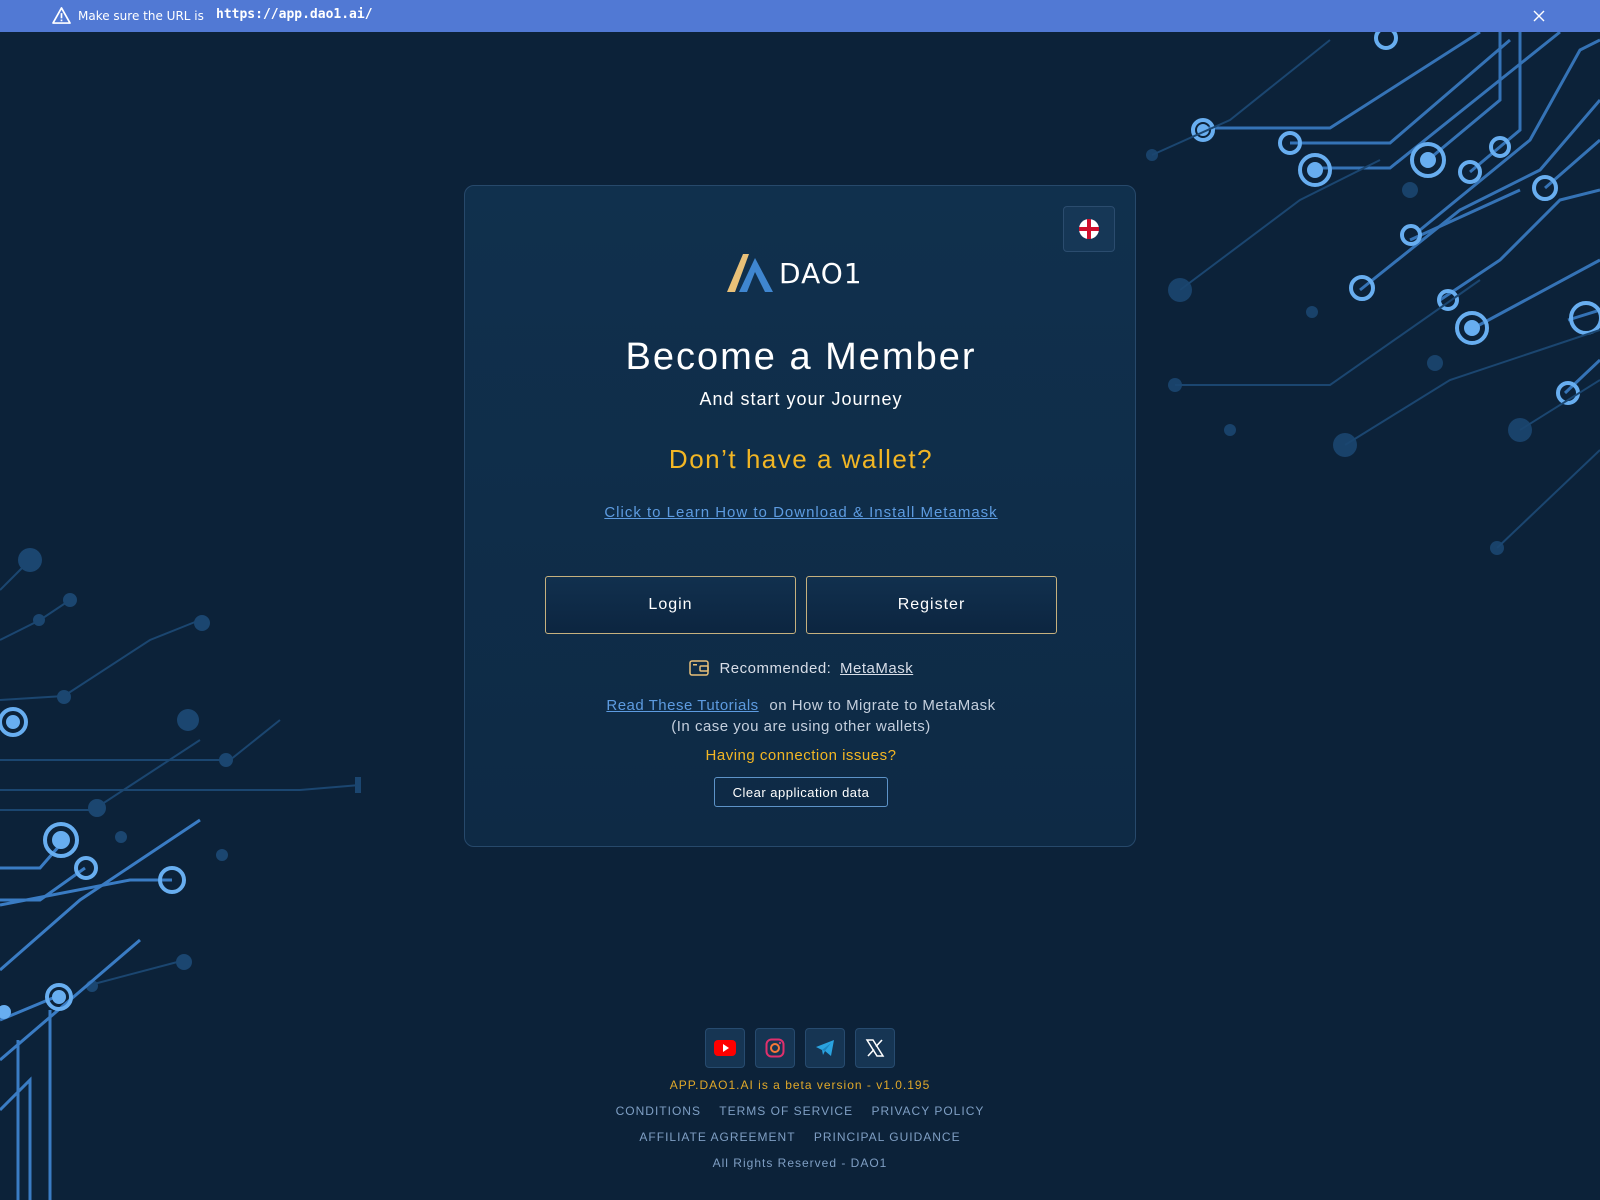 This screenshot has width=1600, height=1200. I want to click on tutorials-link: Read These Tutorials, so click(682, 705).